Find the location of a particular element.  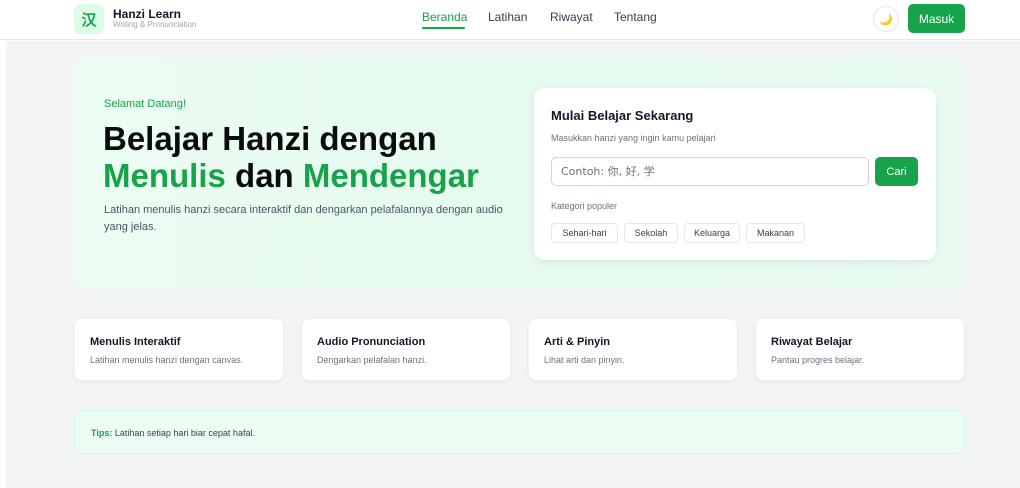

nav-latihan: Latihan is located at coordinates (507, 17).